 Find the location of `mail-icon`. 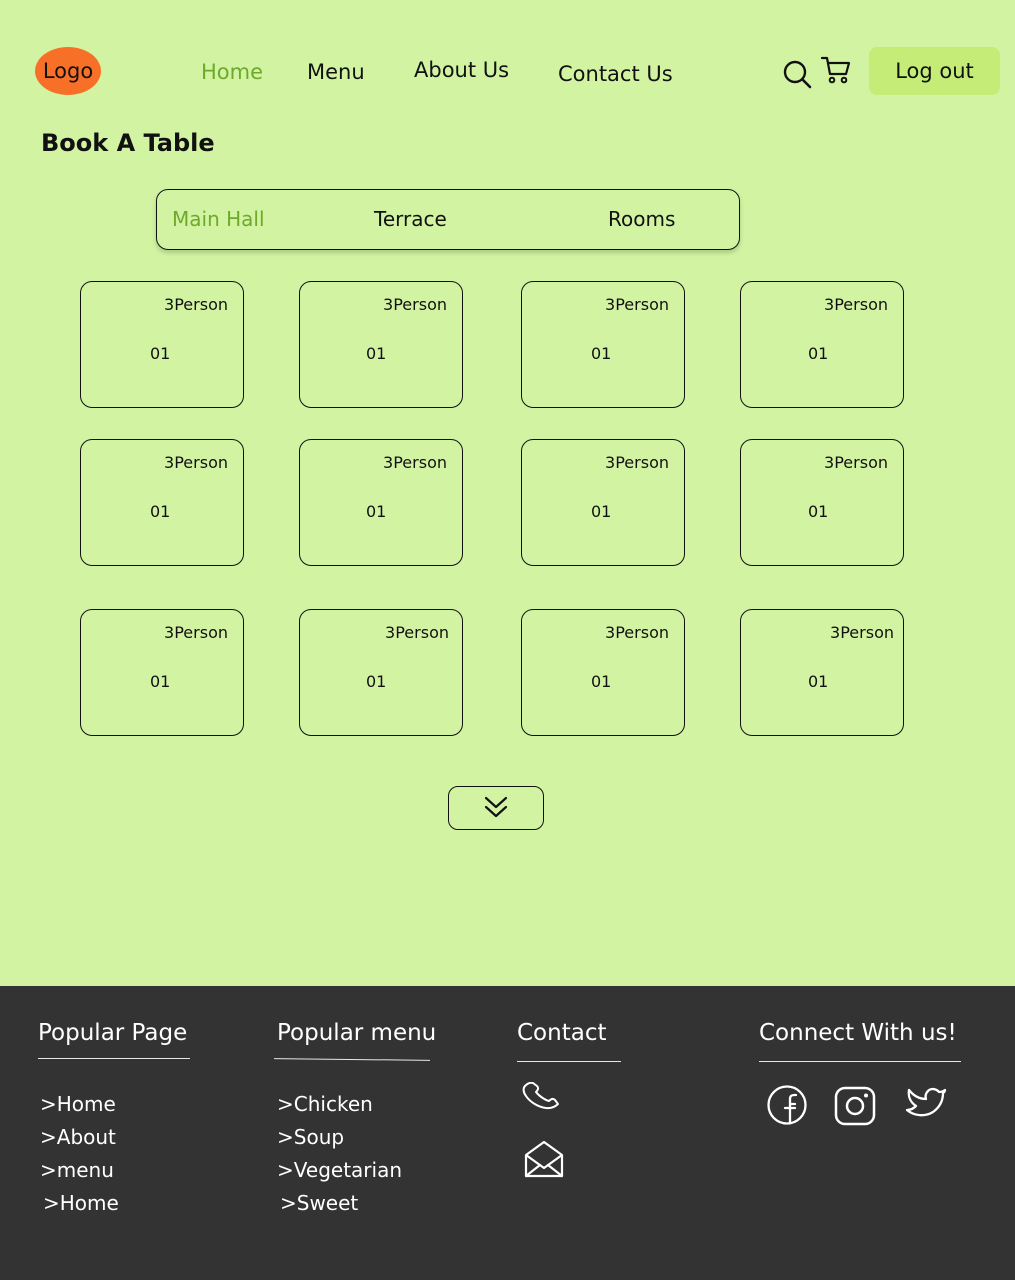

mail-icon is located at coordinates (544, 1159).